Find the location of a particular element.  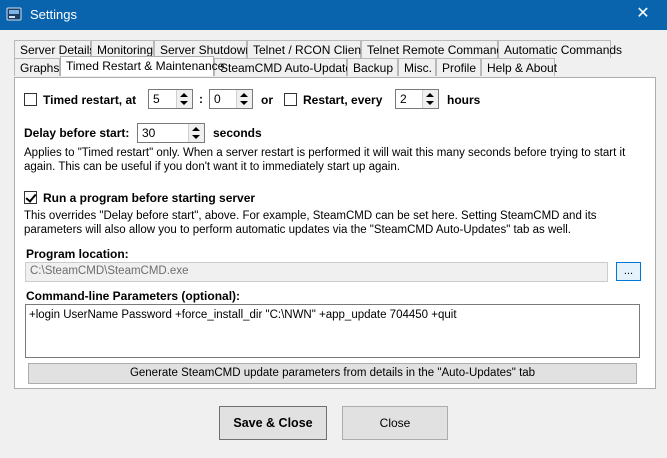

delay-label: Delay before start: is located at coordinates (77, 133).